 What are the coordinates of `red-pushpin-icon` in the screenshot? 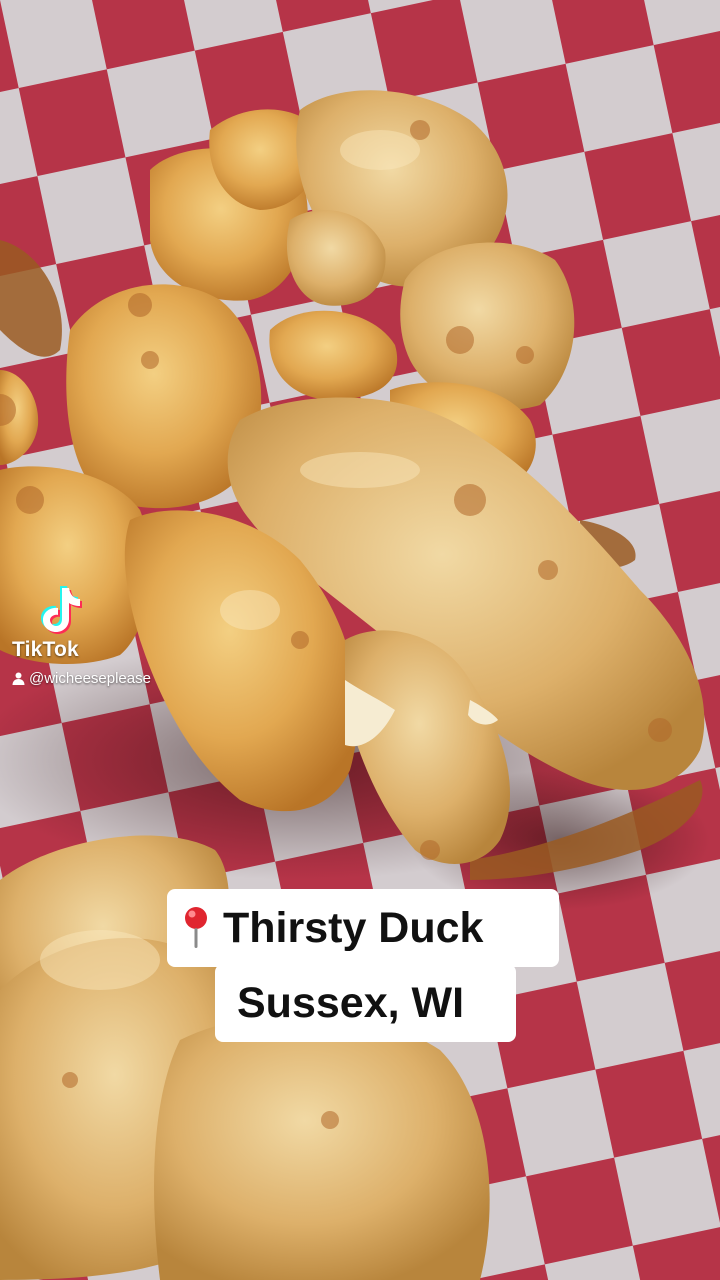 It's located at (196, 927).